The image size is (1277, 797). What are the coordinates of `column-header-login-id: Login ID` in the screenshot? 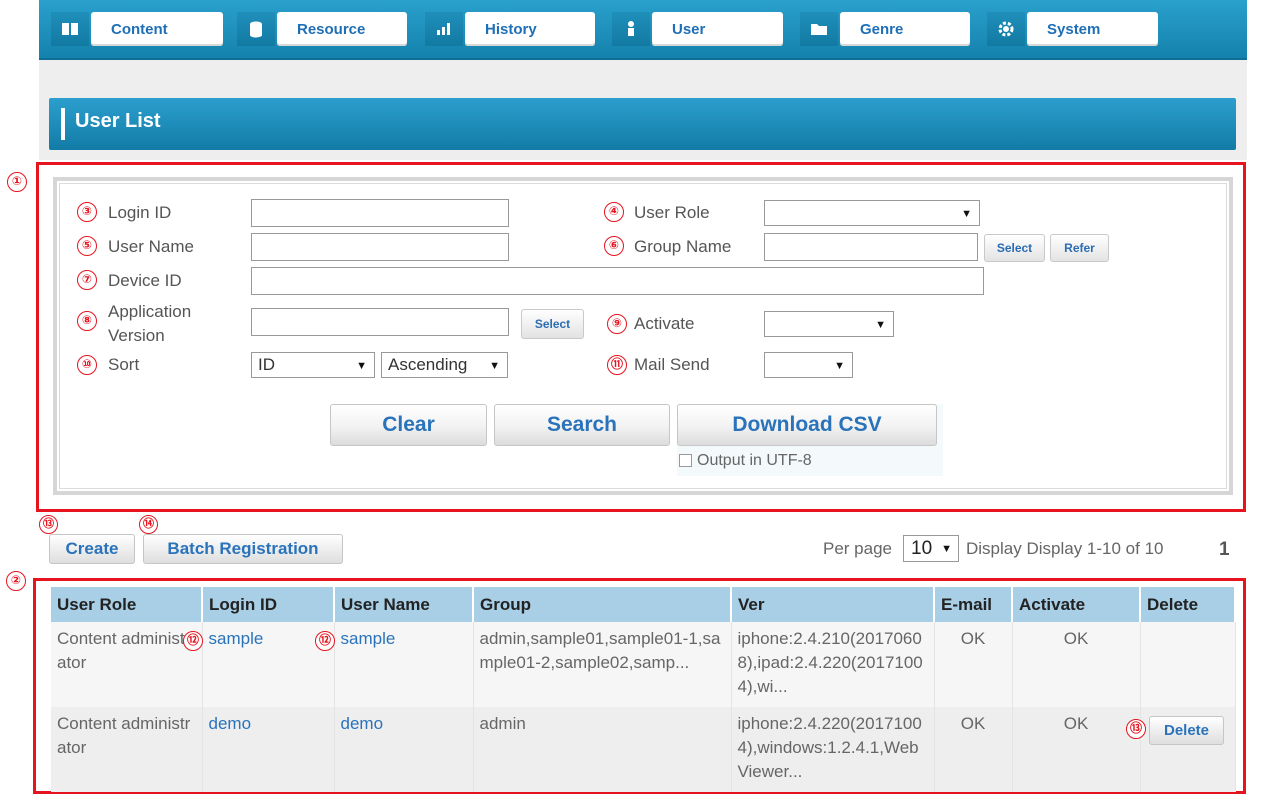 It's located at (268, 604).